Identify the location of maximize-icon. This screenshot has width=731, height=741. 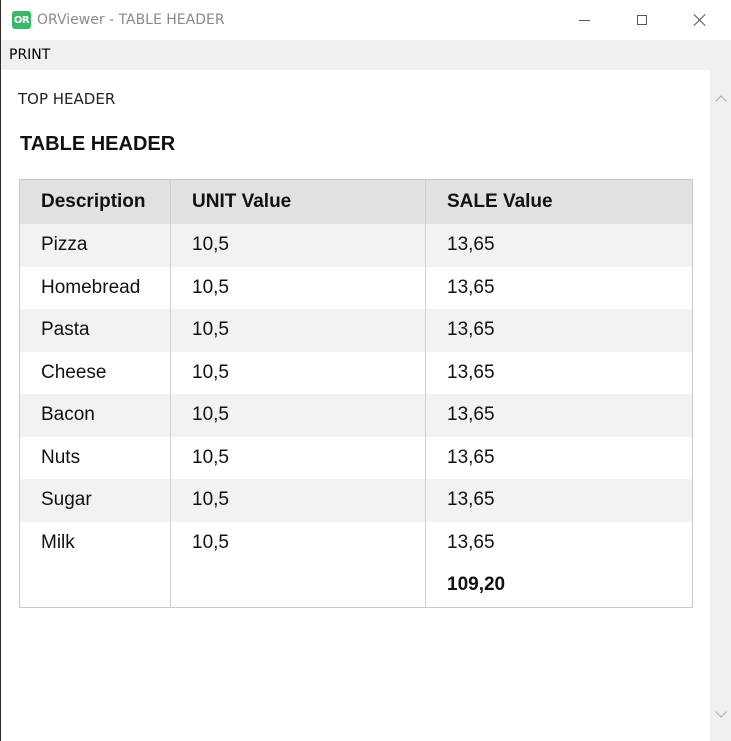
(642, 20).